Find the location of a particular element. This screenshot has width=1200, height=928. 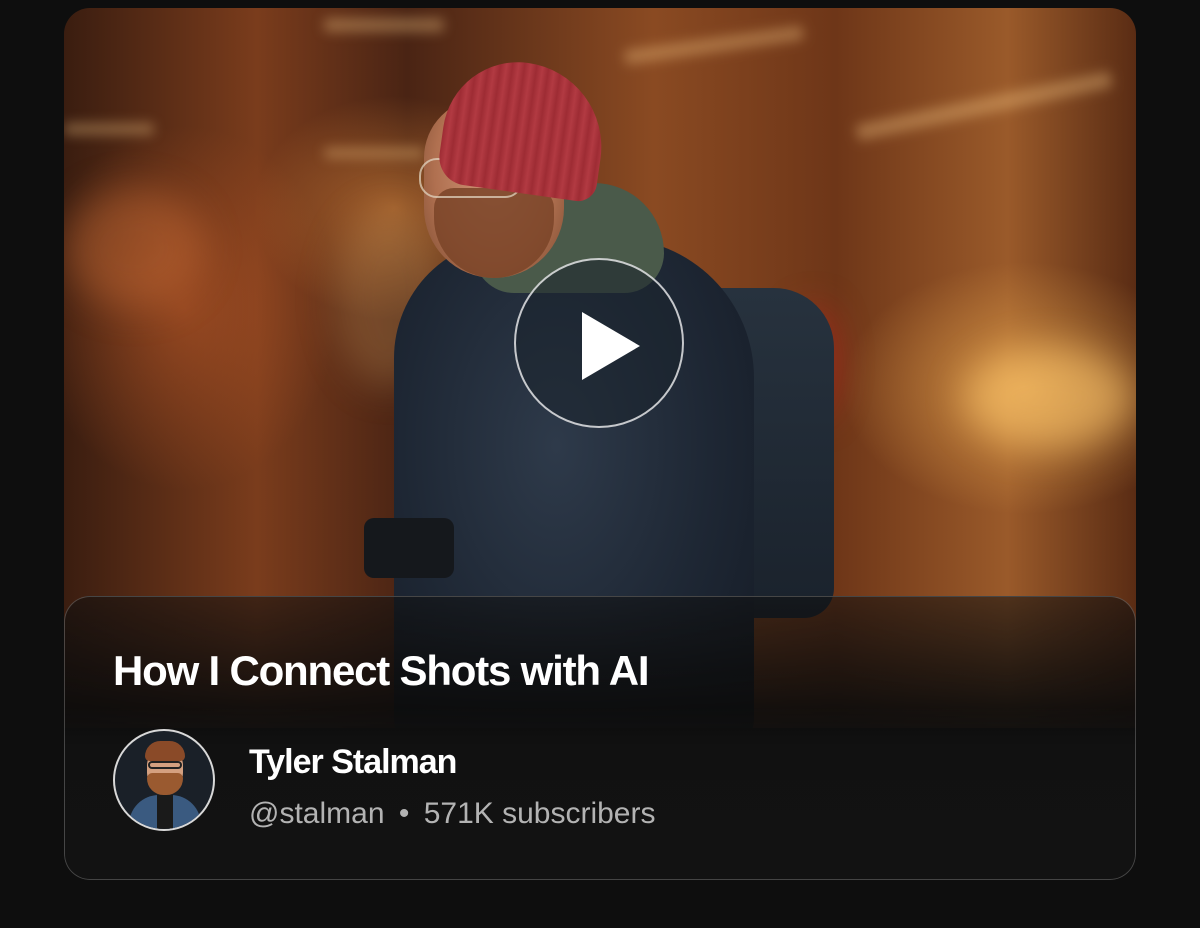

channel-name: Tyler Stalman is located at coordinates (353, 762).